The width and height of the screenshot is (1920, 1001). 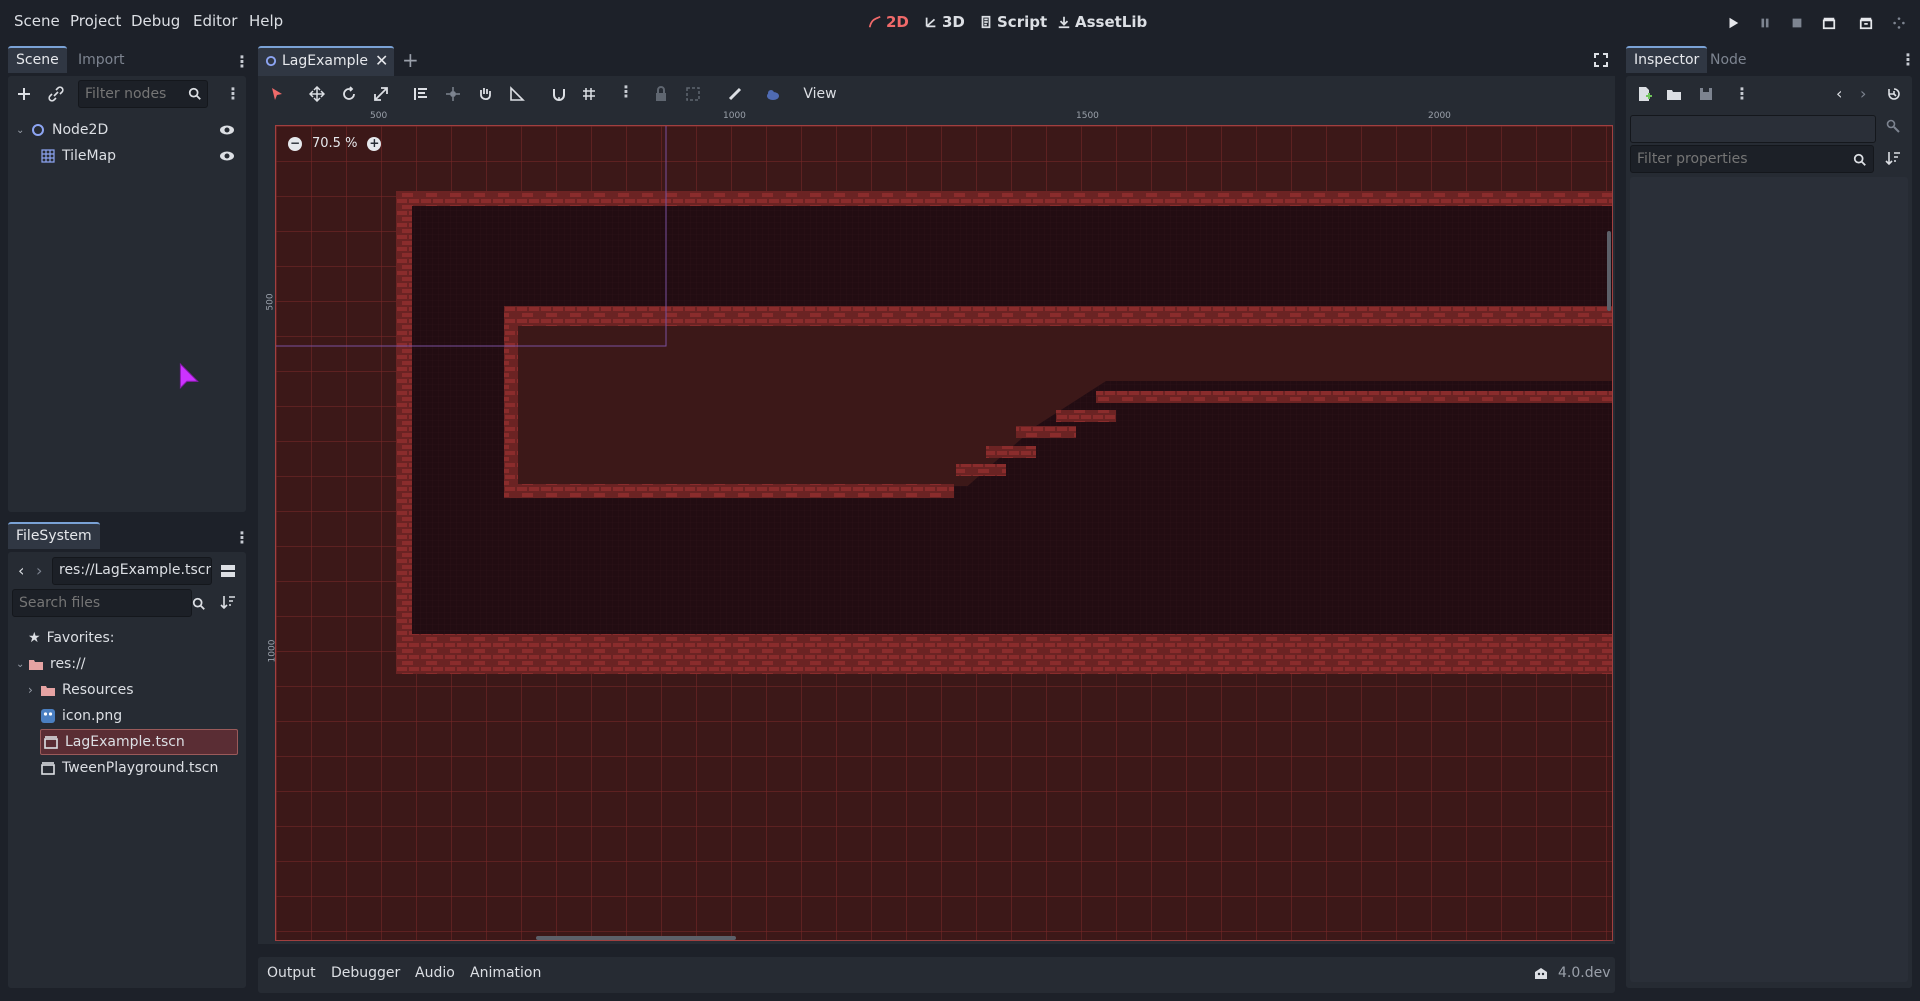 I want to click on node2d-label: Node2D, so click(x=80, y=130).